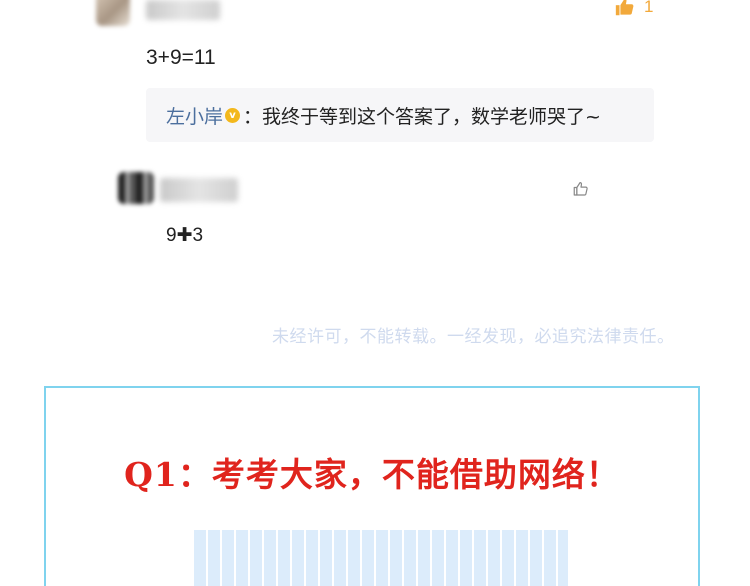 This screenshot has height=586, width=750. What do you see at coordinates (233, 115) in the screenshot?
I see `verified-badge-icon: v` at bounding box center [233, 115].